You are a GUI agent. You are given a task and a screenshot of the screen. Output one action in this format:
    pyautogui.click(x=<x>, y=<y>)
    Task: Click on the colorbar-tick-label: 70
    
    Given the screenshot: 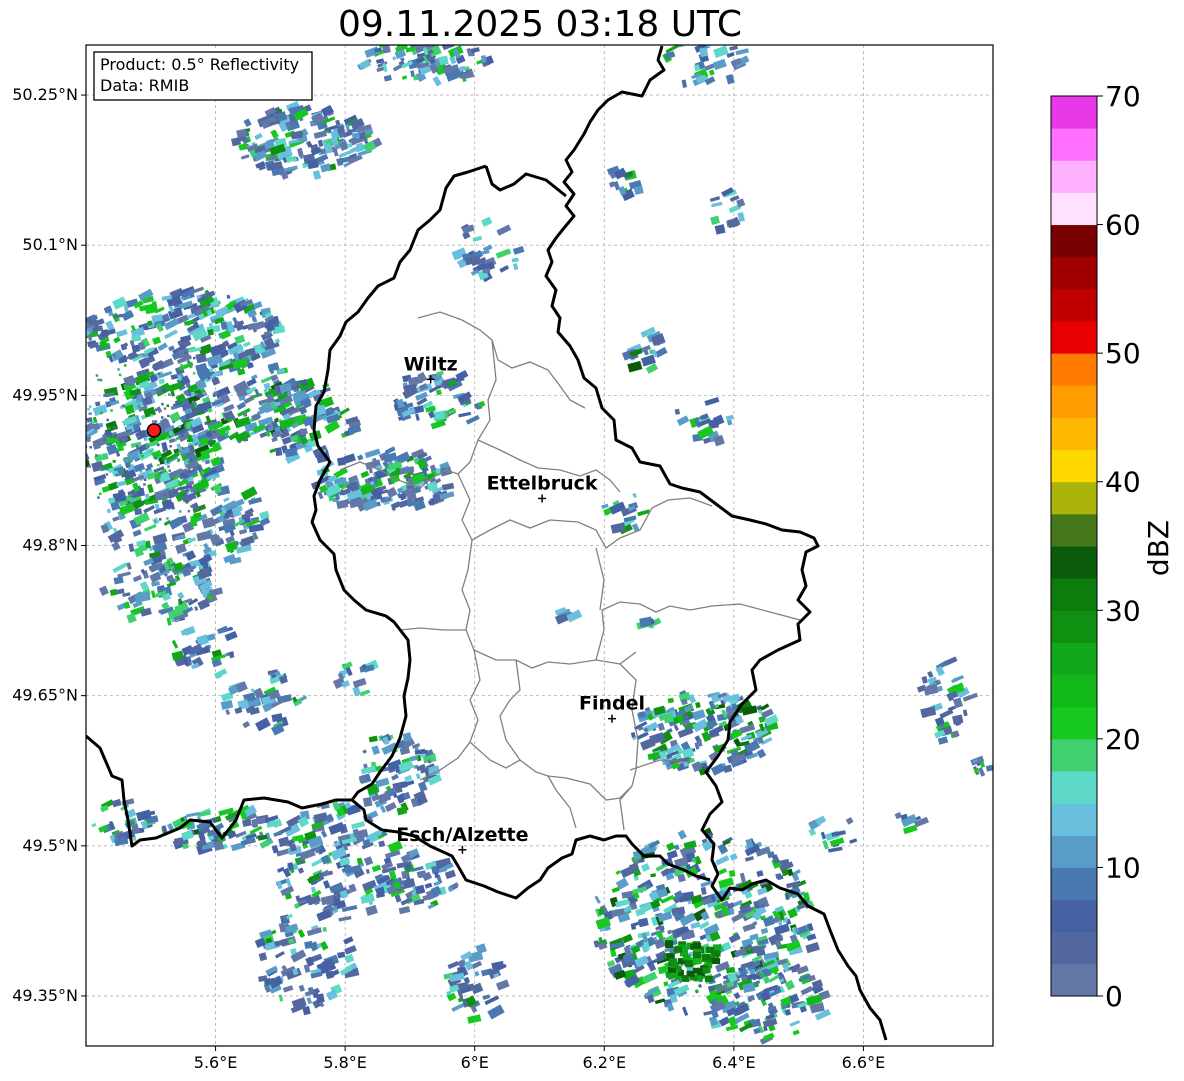 What is the action you would take?
    pyautogui.click(x=1123, y=96)
    